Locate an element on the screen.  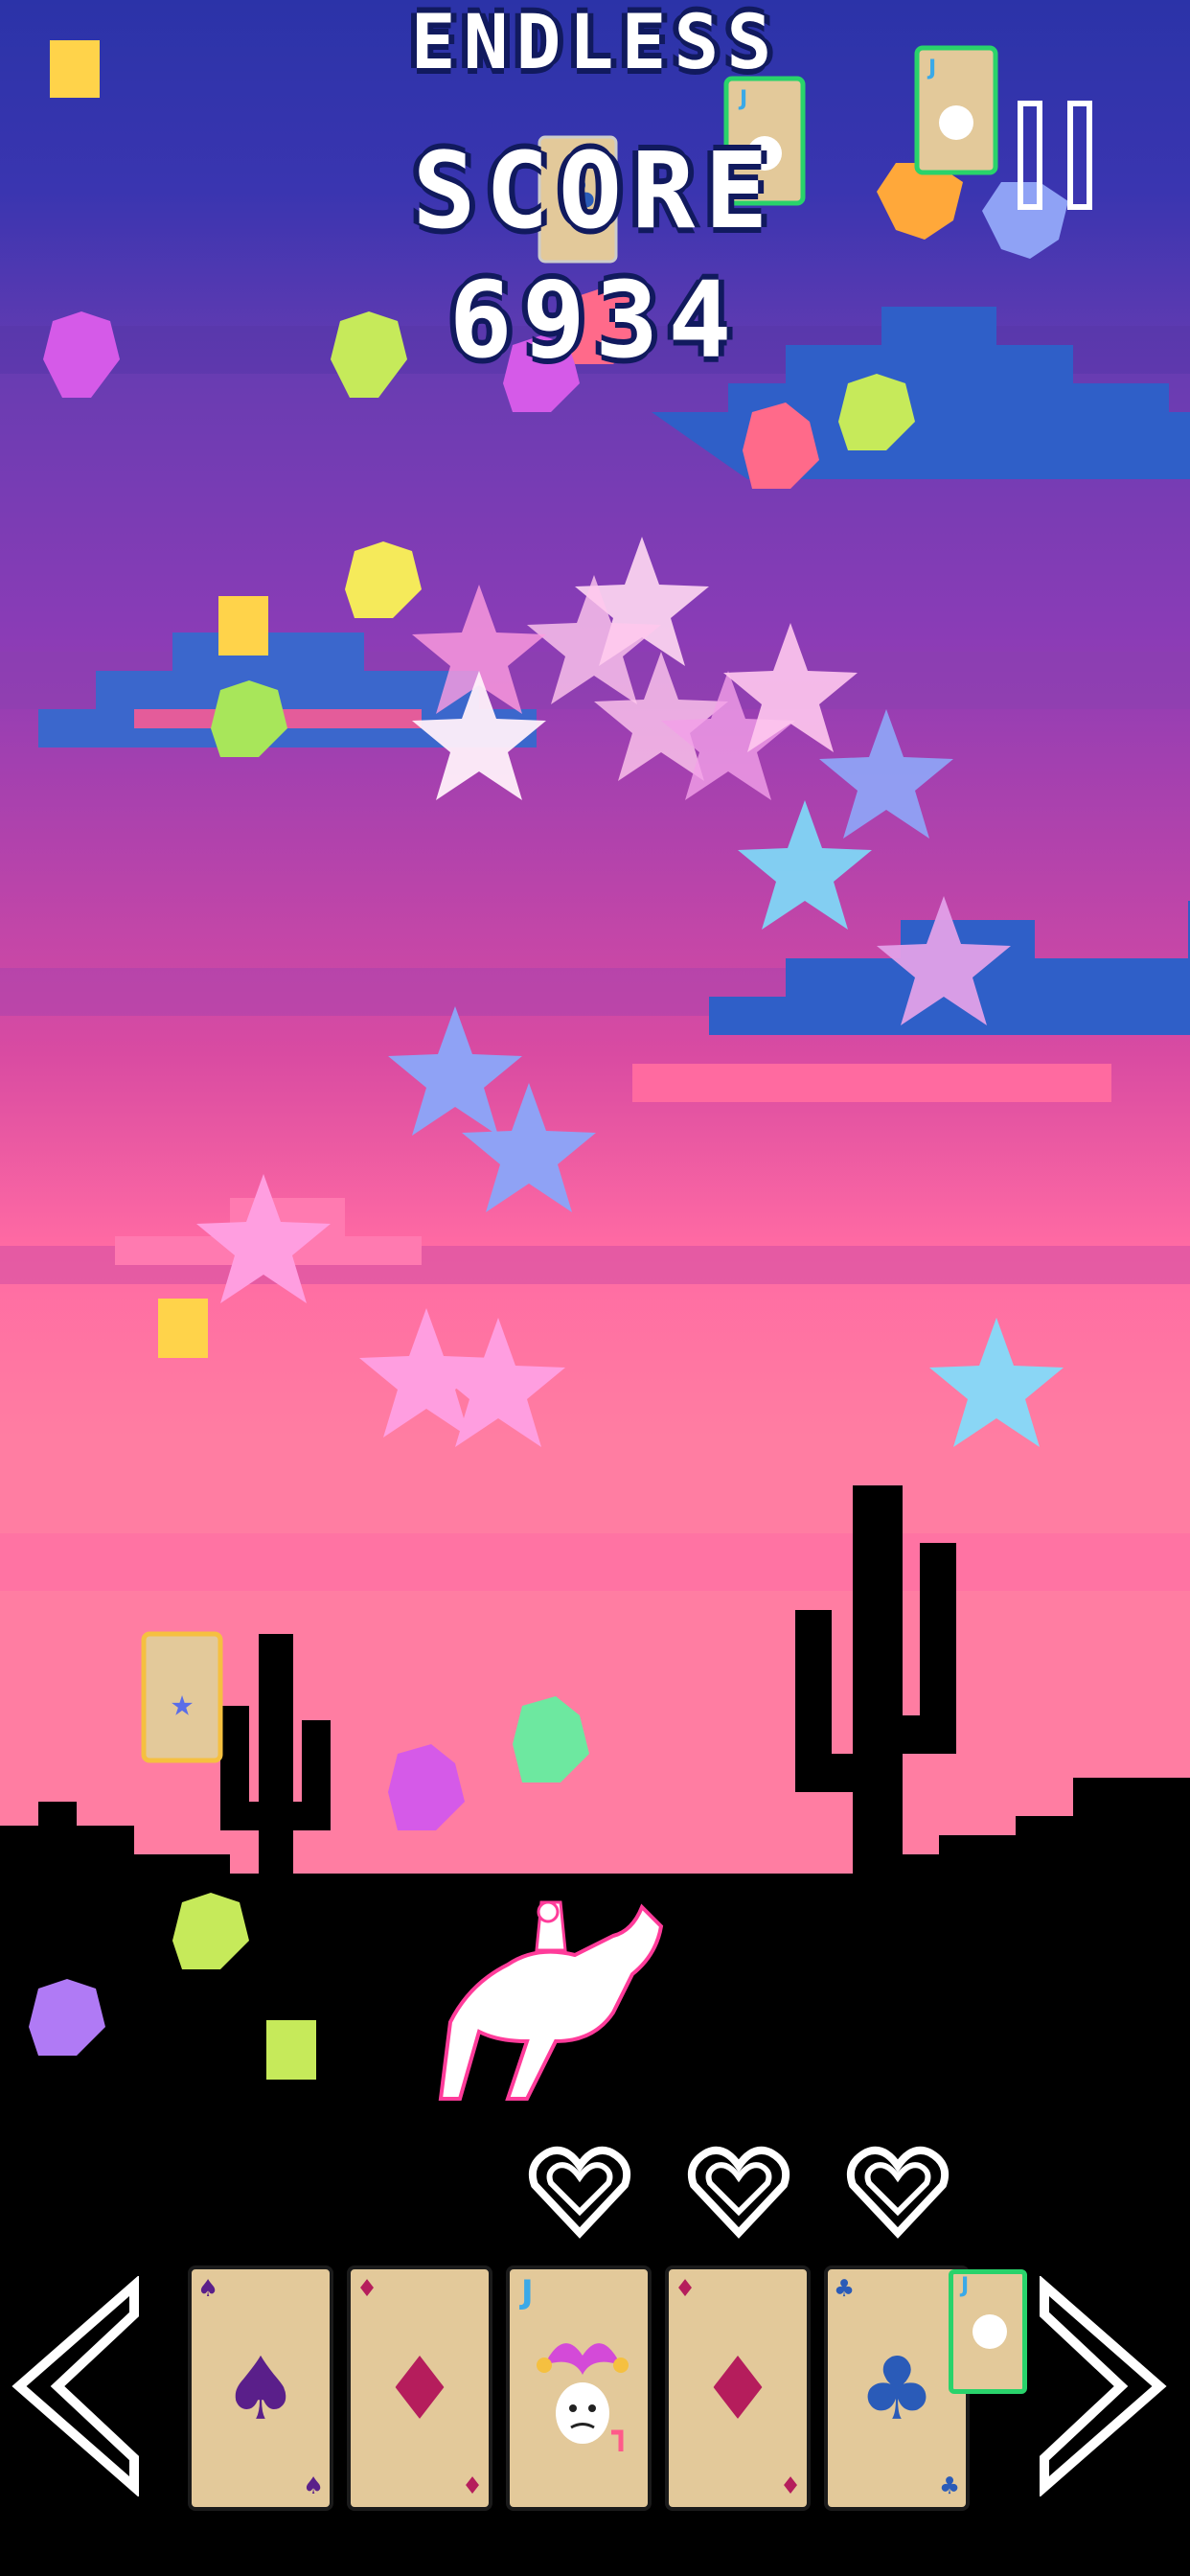
club-icon: ♣ is located at coordinates (897, 2389).